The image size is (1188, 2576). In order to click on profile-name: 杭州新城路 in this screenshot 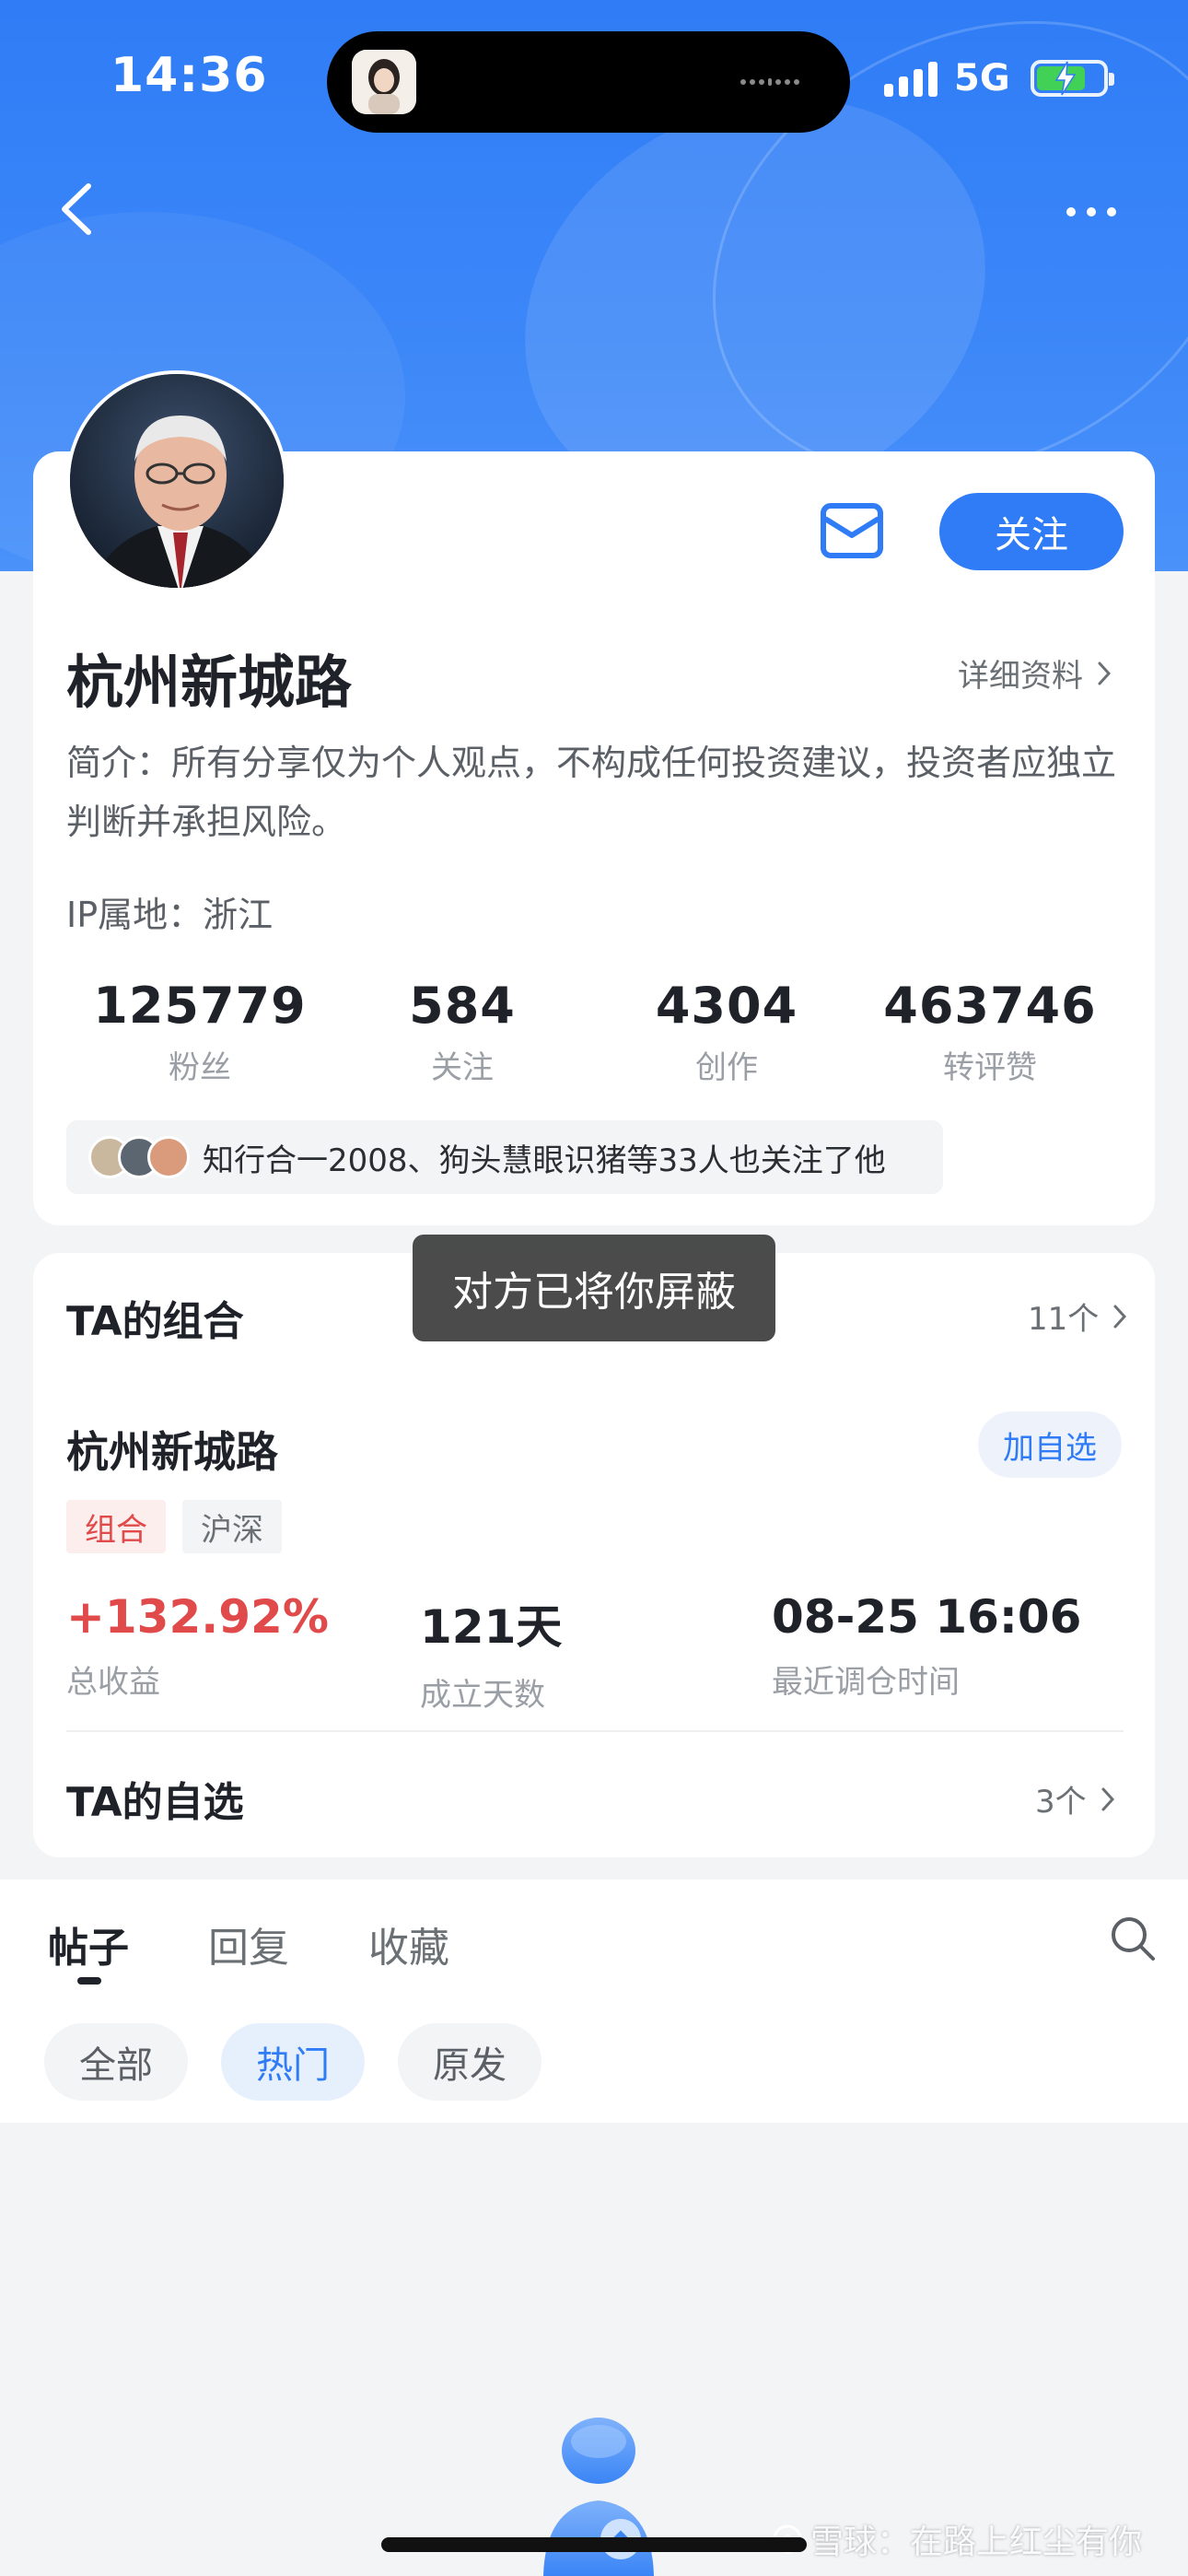, I will do `click(209, 682)`.